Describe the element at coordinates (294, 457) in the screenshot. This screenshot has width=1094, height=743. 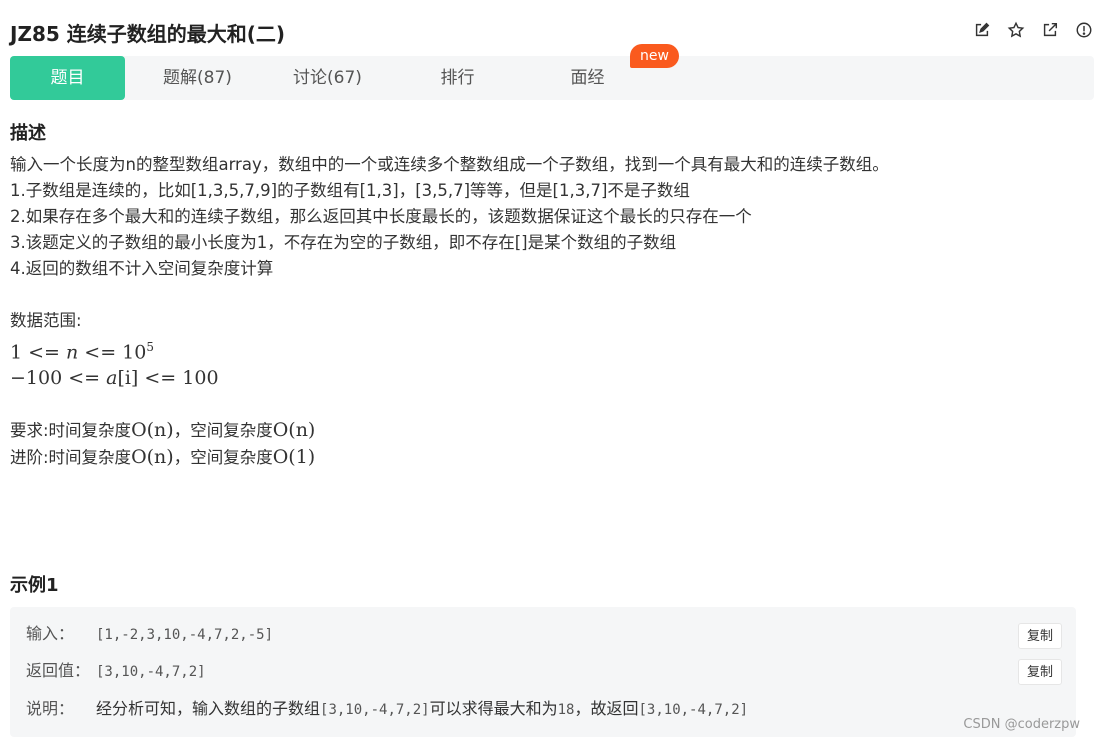
I see `space-complexity: O(1)` at that location.